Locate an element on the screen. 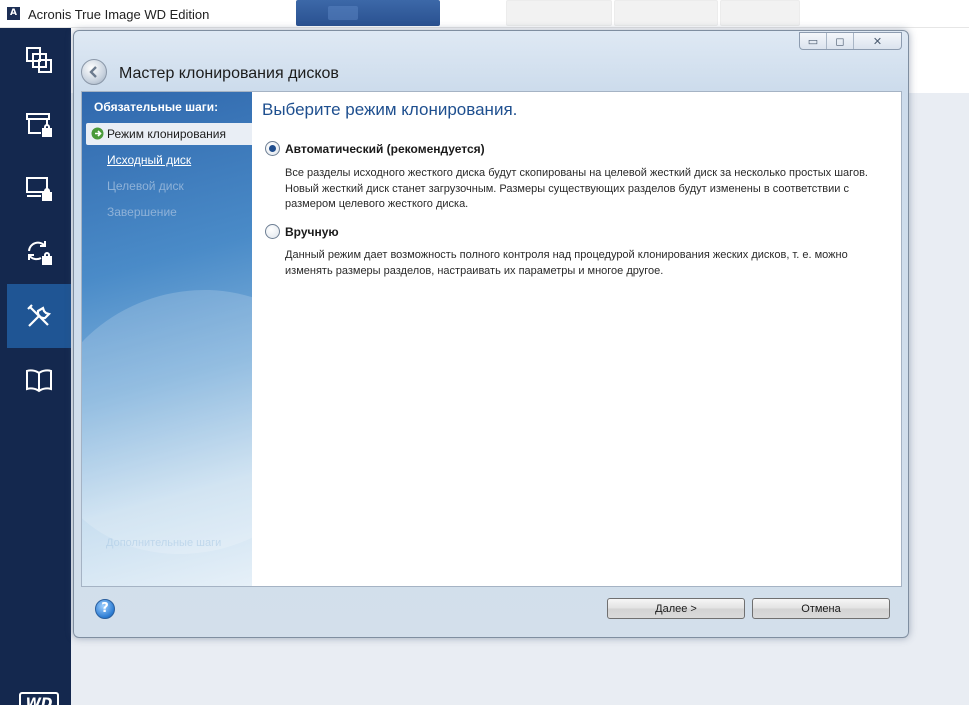  tools-icon is located at coordinates (39, 315).